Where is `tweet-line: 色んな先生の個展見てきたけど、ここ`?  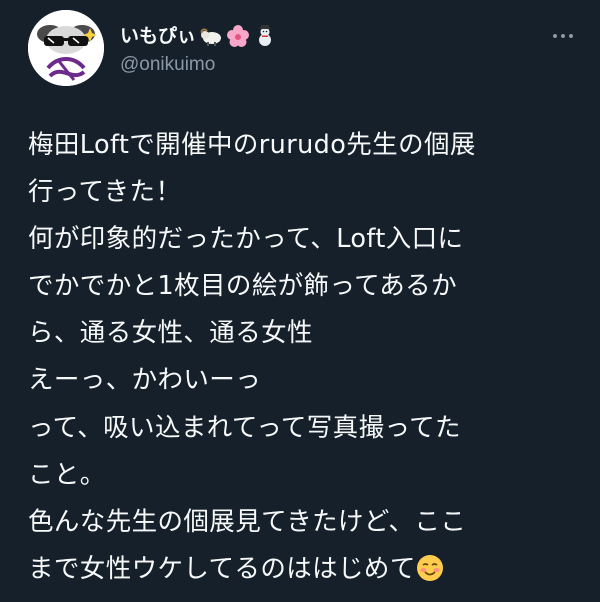 tweet-line: 色んな先生の個展見てきたけど、ここ is located at coordinates (247, 521).